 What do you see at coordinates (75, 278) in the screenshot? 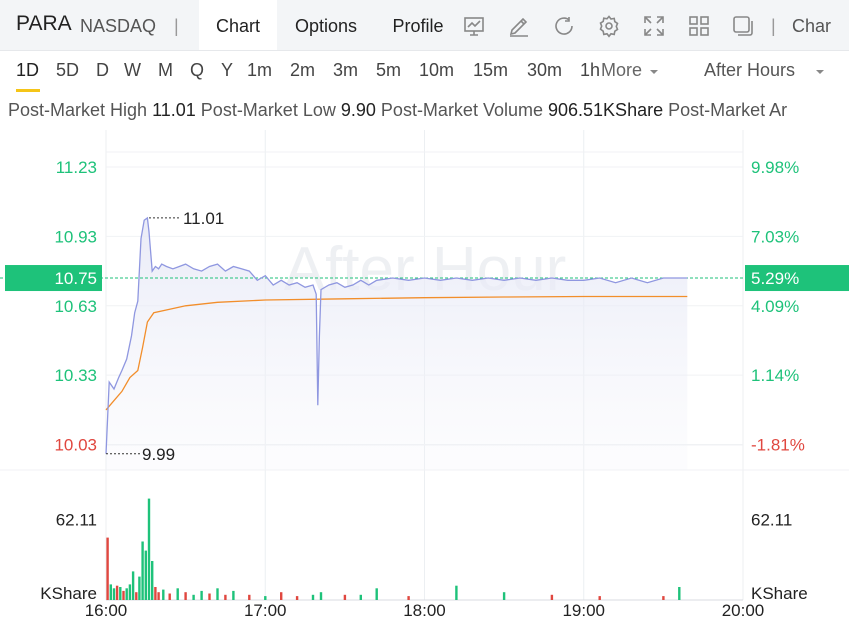
I see `current-price-value: 10.75` at bounding box center [75, 278].